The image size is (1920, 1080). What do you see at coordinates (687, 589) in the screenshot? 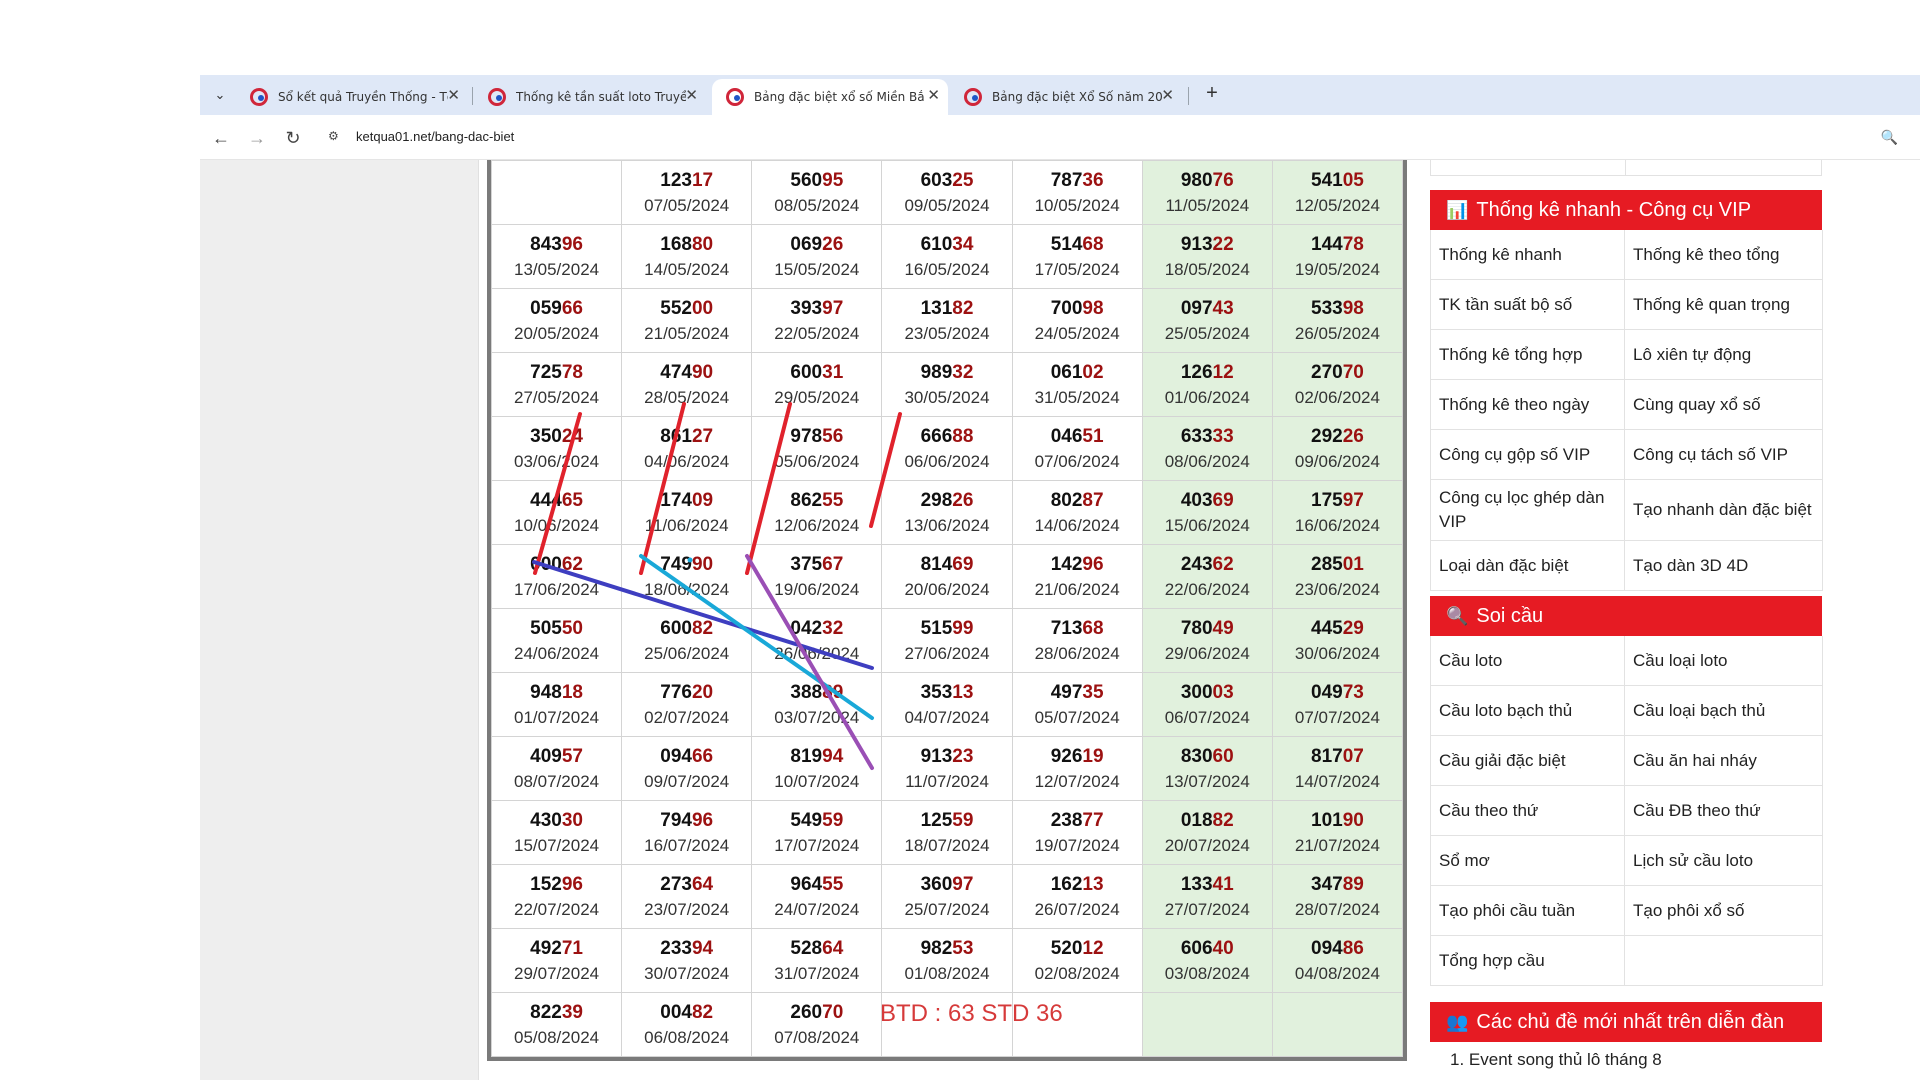
I see `draw-date: 18/06/2024` at bounding box center [687, 589].